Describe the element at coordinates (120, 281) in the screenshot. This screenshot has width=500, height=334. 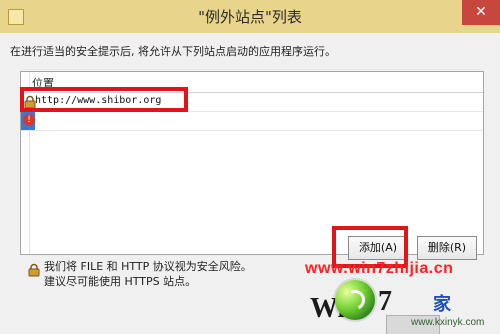
I see `notice-line-2: 建议尽可能使用 HTTPS 站点。` at that location.